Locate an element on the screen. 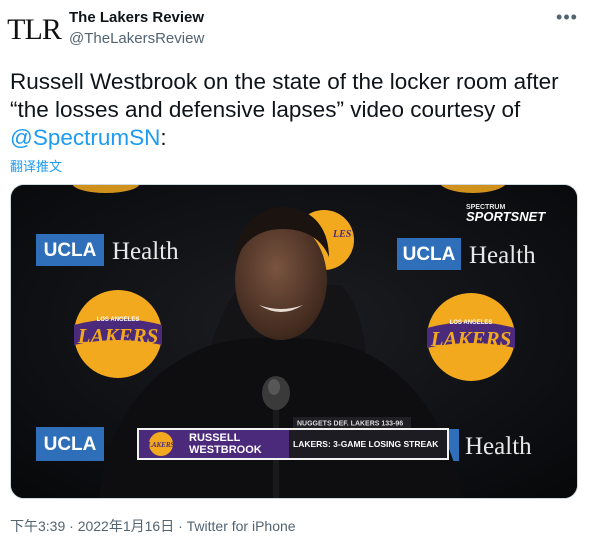 The image size is (603, 538). name-first: RUSSELL is located at coordinates (215, 438).